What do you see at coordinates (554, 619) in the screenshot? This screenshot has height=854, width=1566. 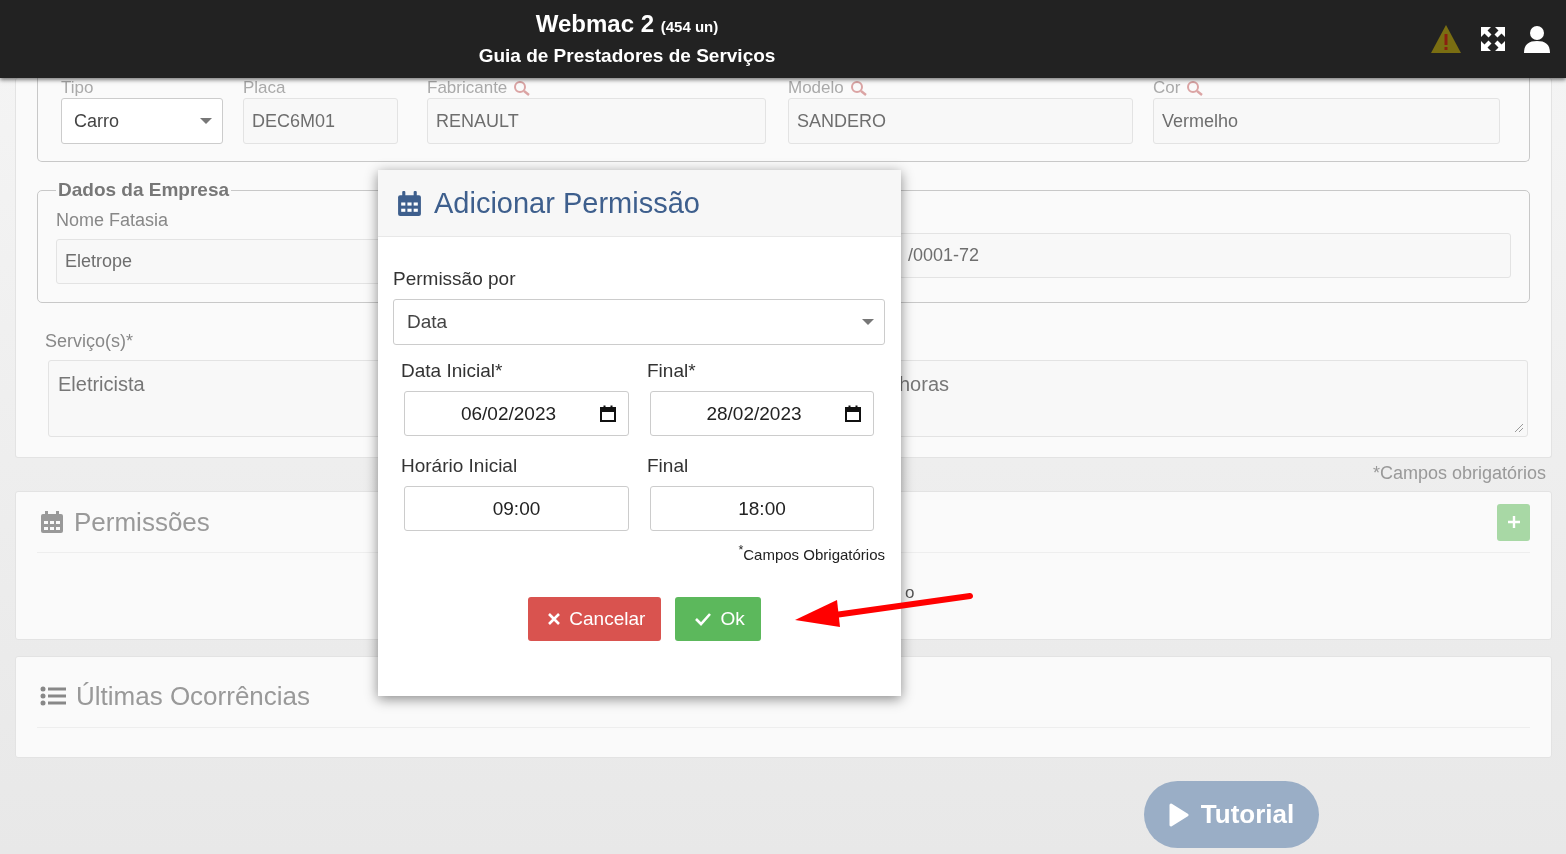 I see `close-icon` at bounding box center [554, 619].